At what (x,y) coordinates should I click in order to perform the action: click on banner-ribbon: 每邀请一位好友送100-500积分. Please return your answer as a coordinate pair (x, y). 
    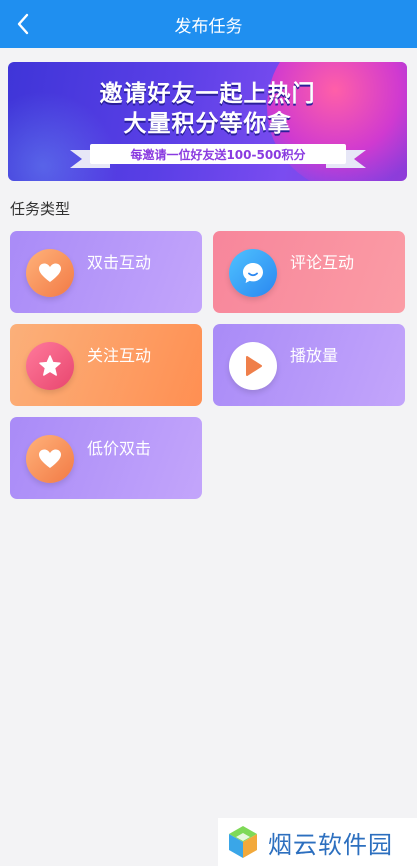
    Looking at the image, I should click on (208, 156).